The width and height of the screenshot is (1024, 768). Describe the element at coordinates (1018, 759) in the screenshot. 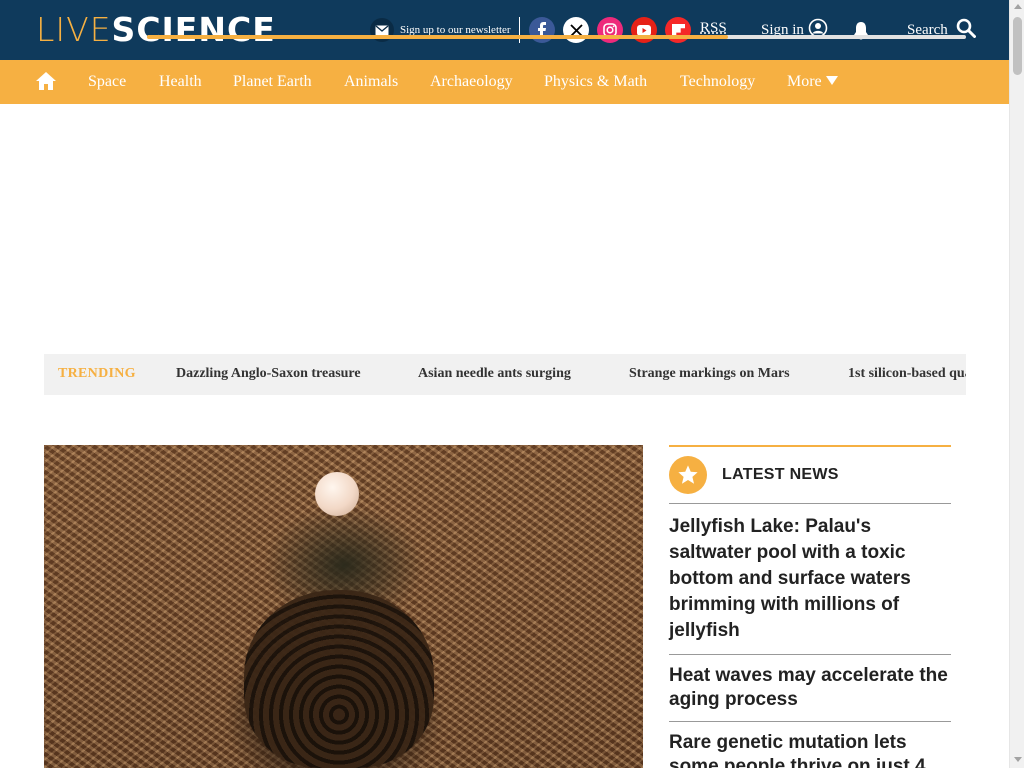

I see `scroll-down-arrow-icon` at that location.